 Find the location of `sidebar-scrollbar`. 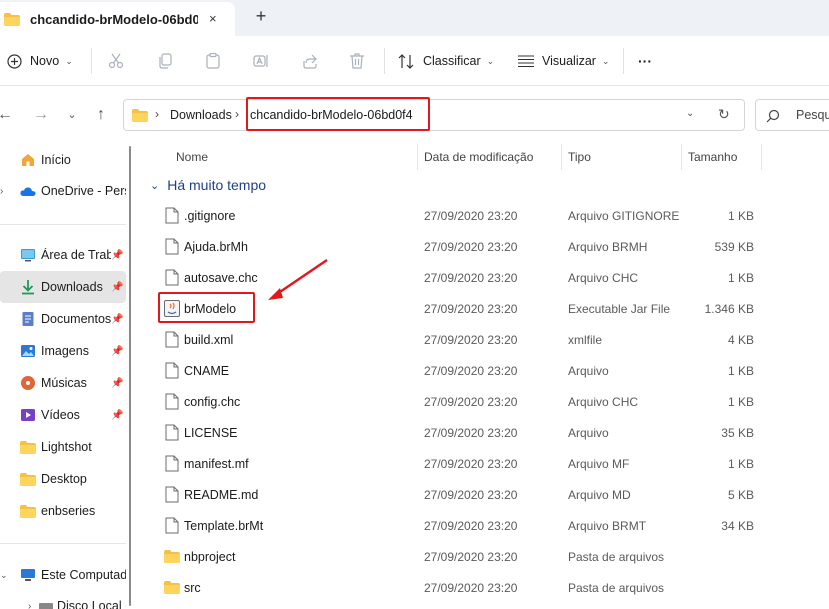

sidebar-scrollbar is located at coordinates (131, 376).